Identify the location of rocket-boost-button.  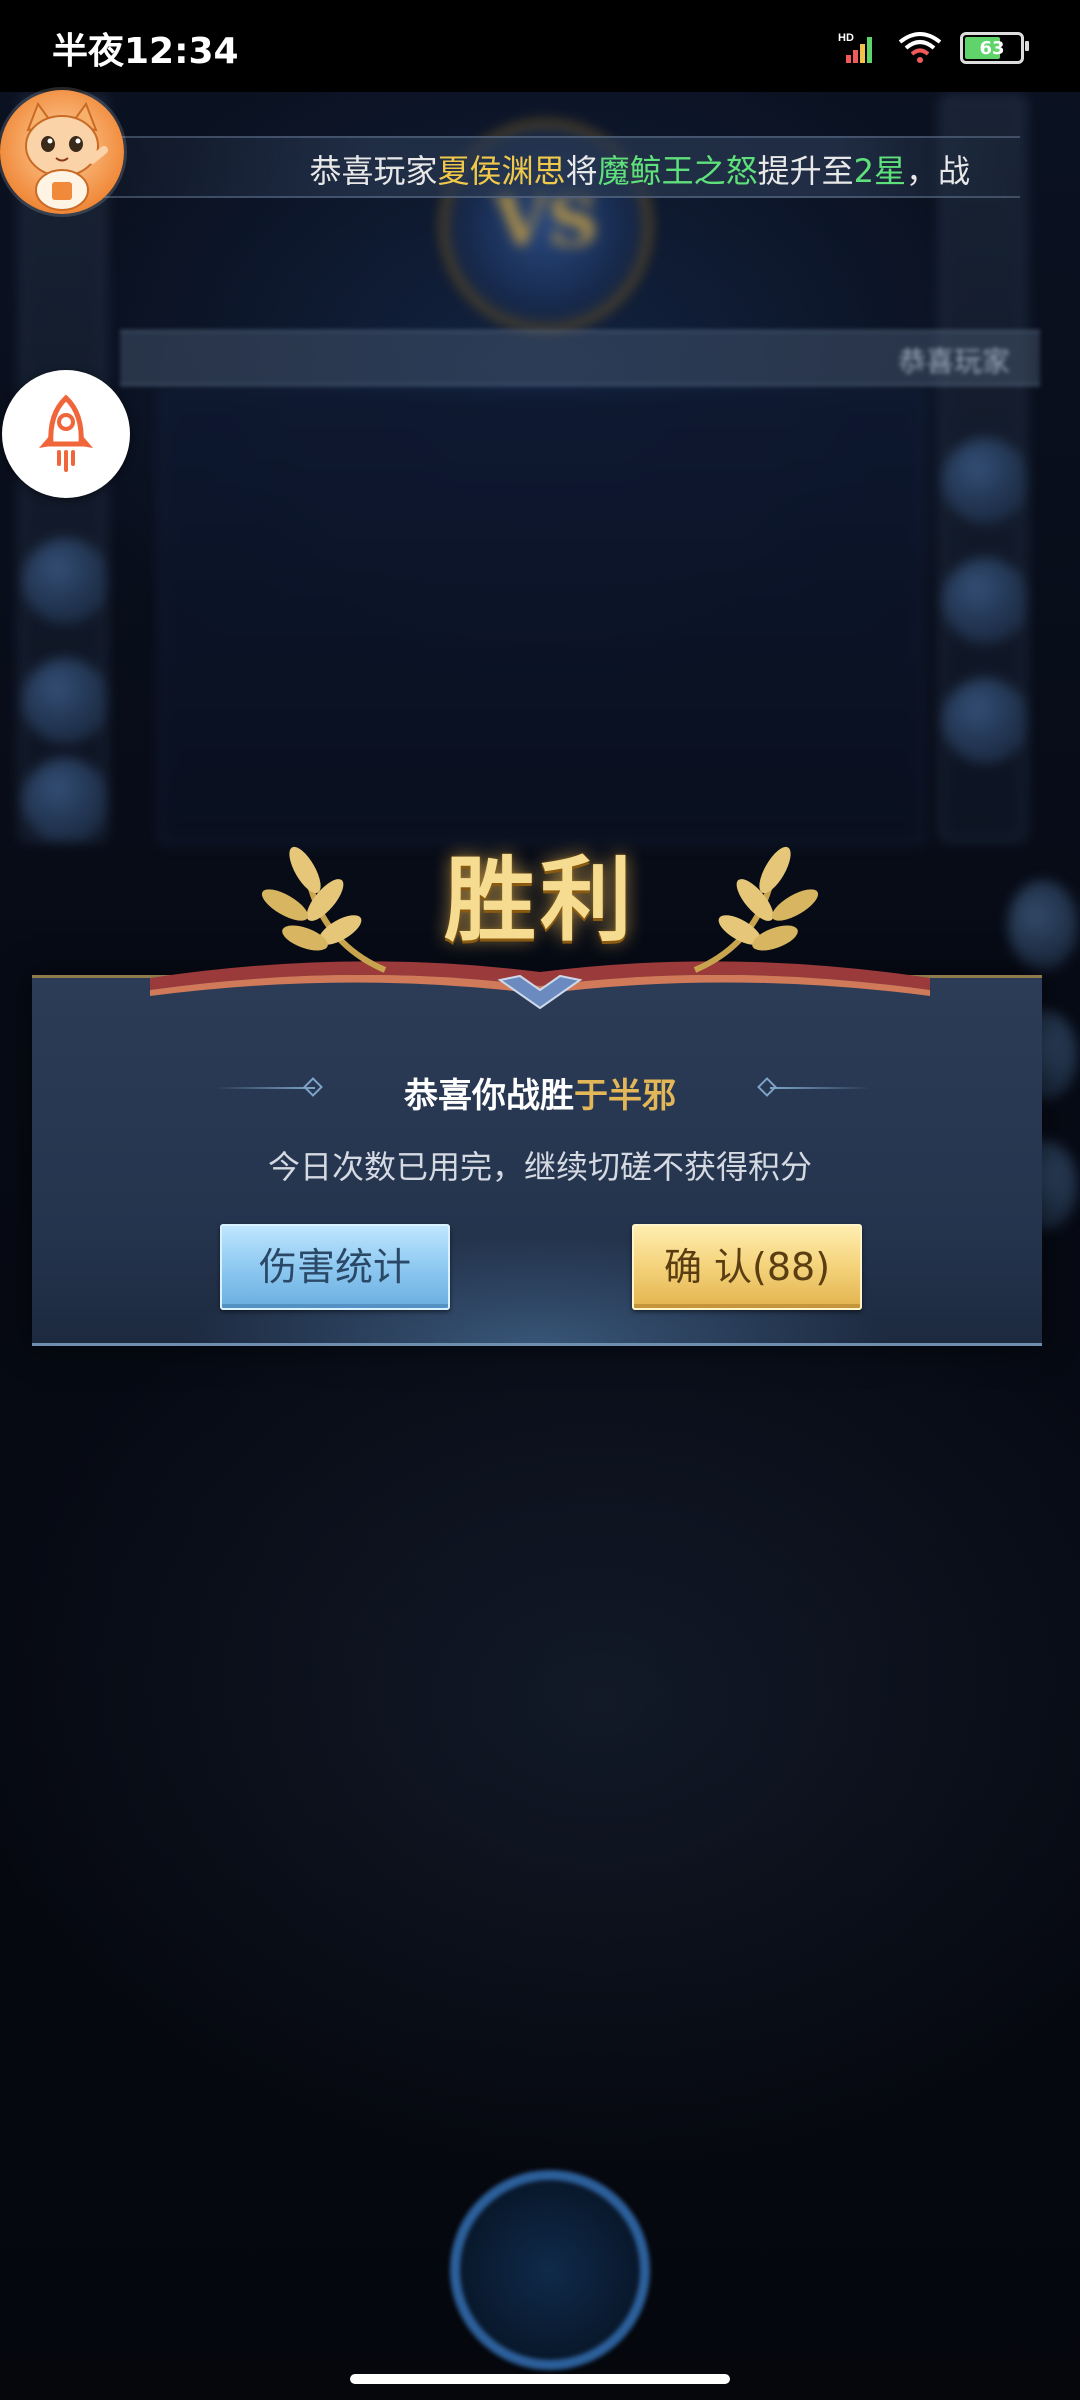
(66, 434).